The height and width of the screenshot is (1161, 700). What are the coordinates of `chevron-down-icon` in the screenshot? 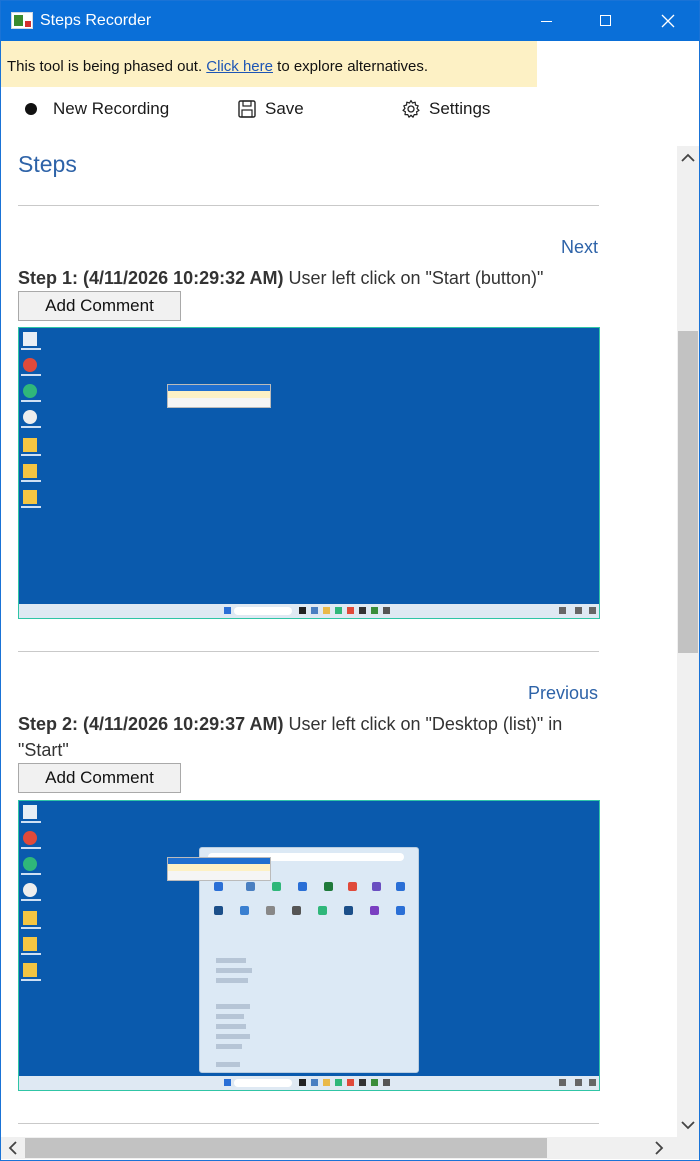 It's located at (688, 1125).